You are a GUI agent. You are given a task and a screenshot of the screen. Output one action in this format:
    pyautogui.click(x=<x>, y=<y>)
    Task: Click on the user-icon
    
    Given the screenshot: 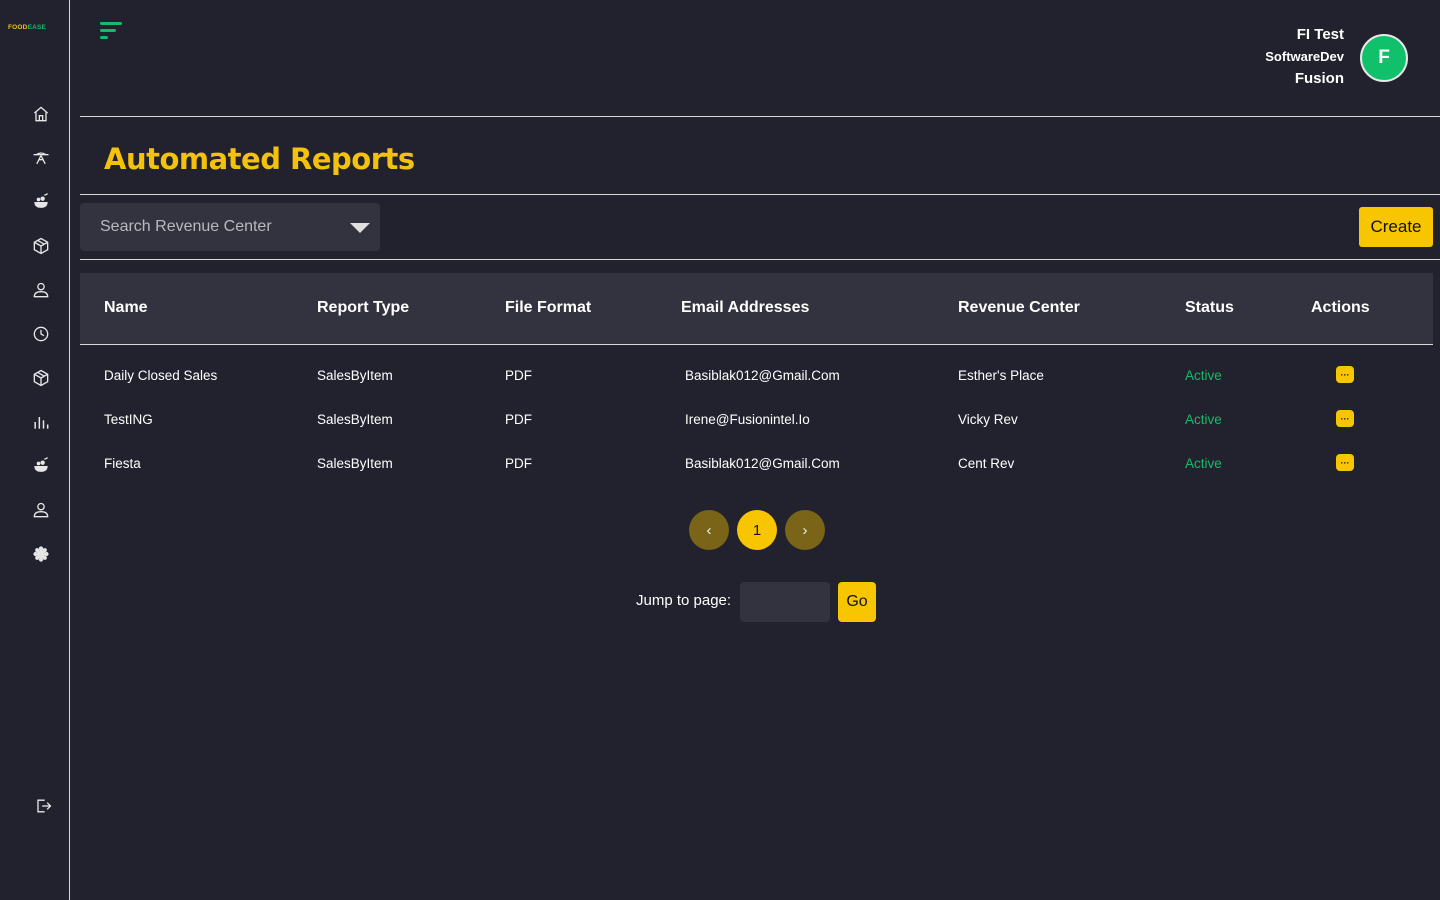 What is the action you would take?
    pyautogui.click(x=41, y=290)
    